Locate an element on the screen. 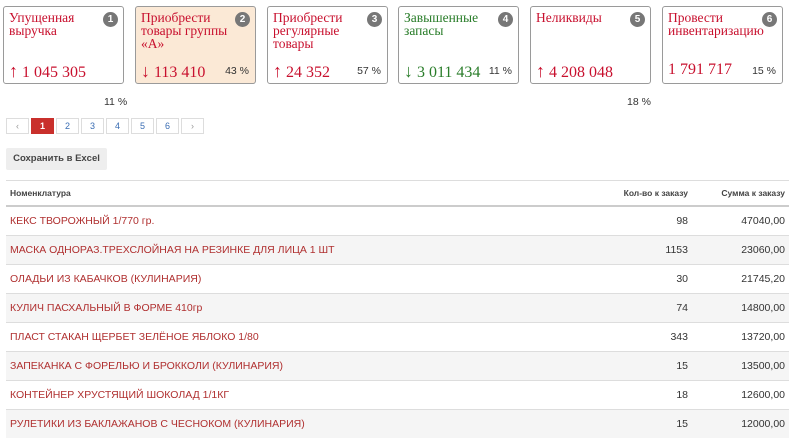 Image resolution: width=799 pixels, height=438 pixels. kpi-value-text: 1 045 305 is located at coordinates (54, 72).